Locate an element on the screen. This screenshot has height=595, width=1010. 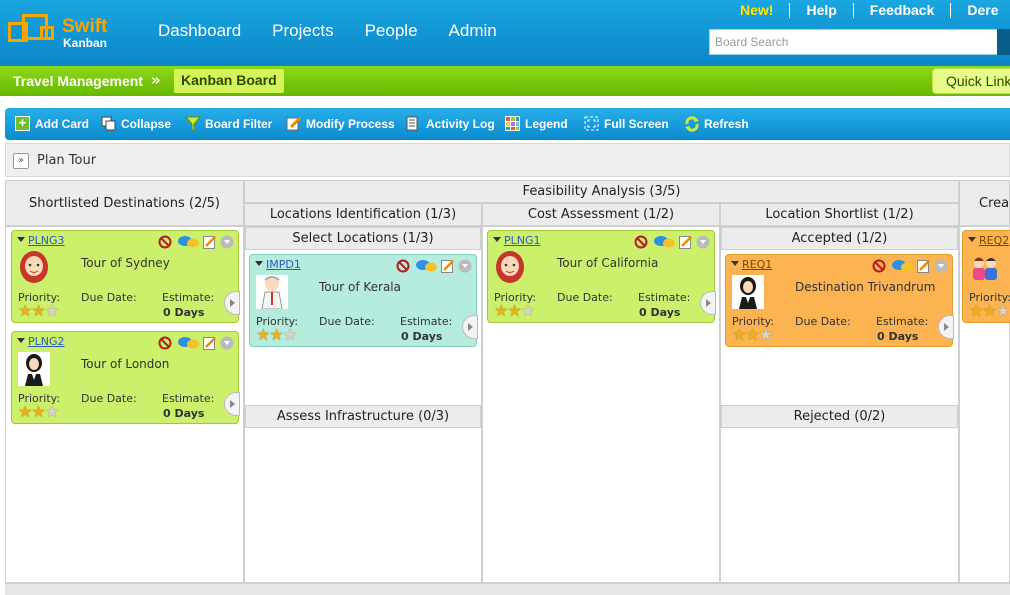
search-button is located at coordinates (1003, 42).